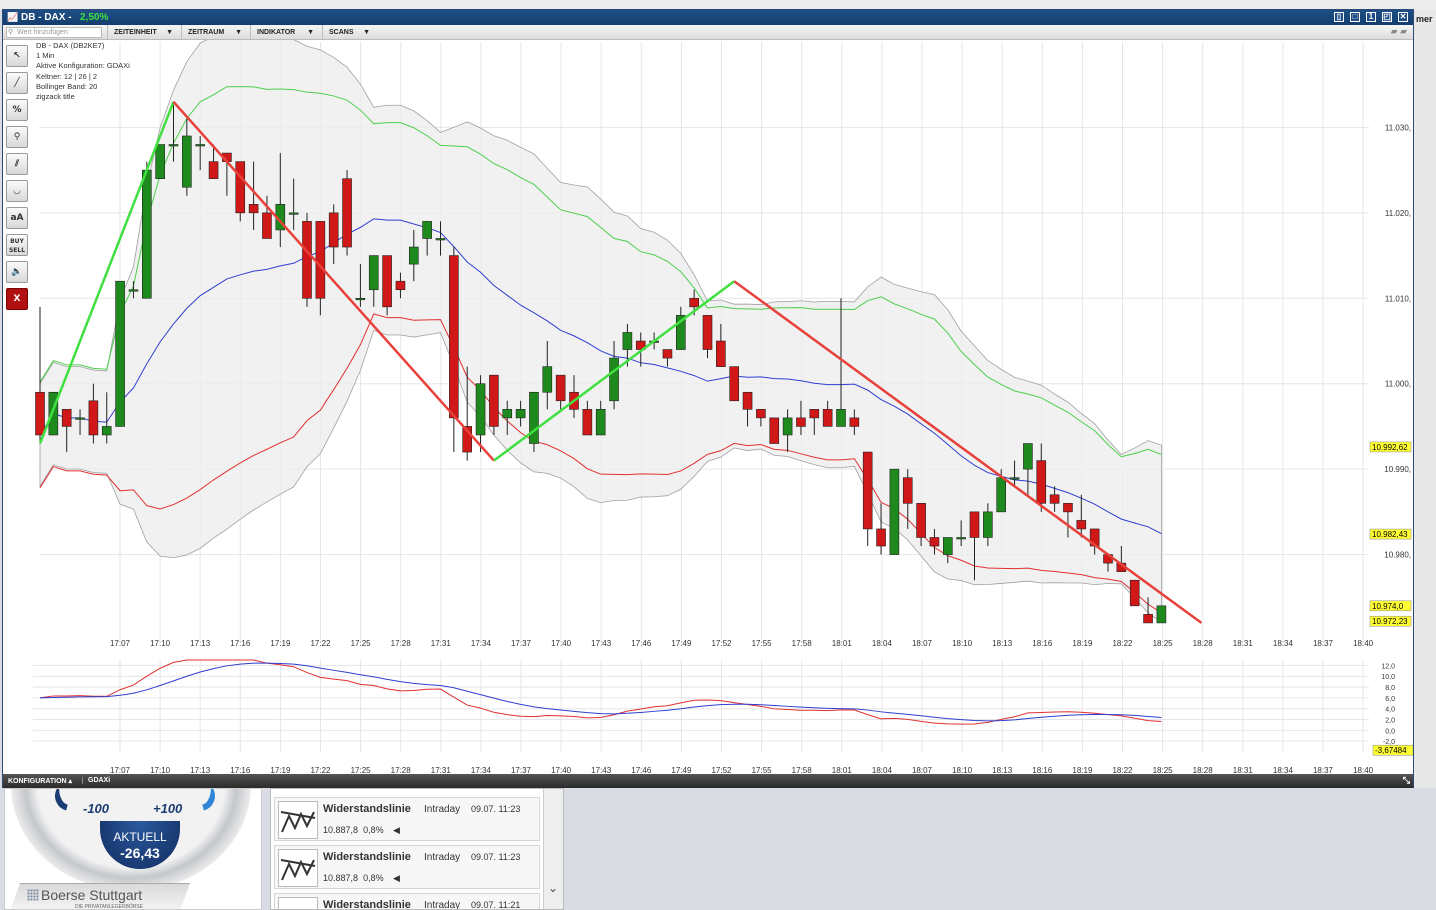  I want to click on price-tag-label: 10.972,23, so click(1390, 621).